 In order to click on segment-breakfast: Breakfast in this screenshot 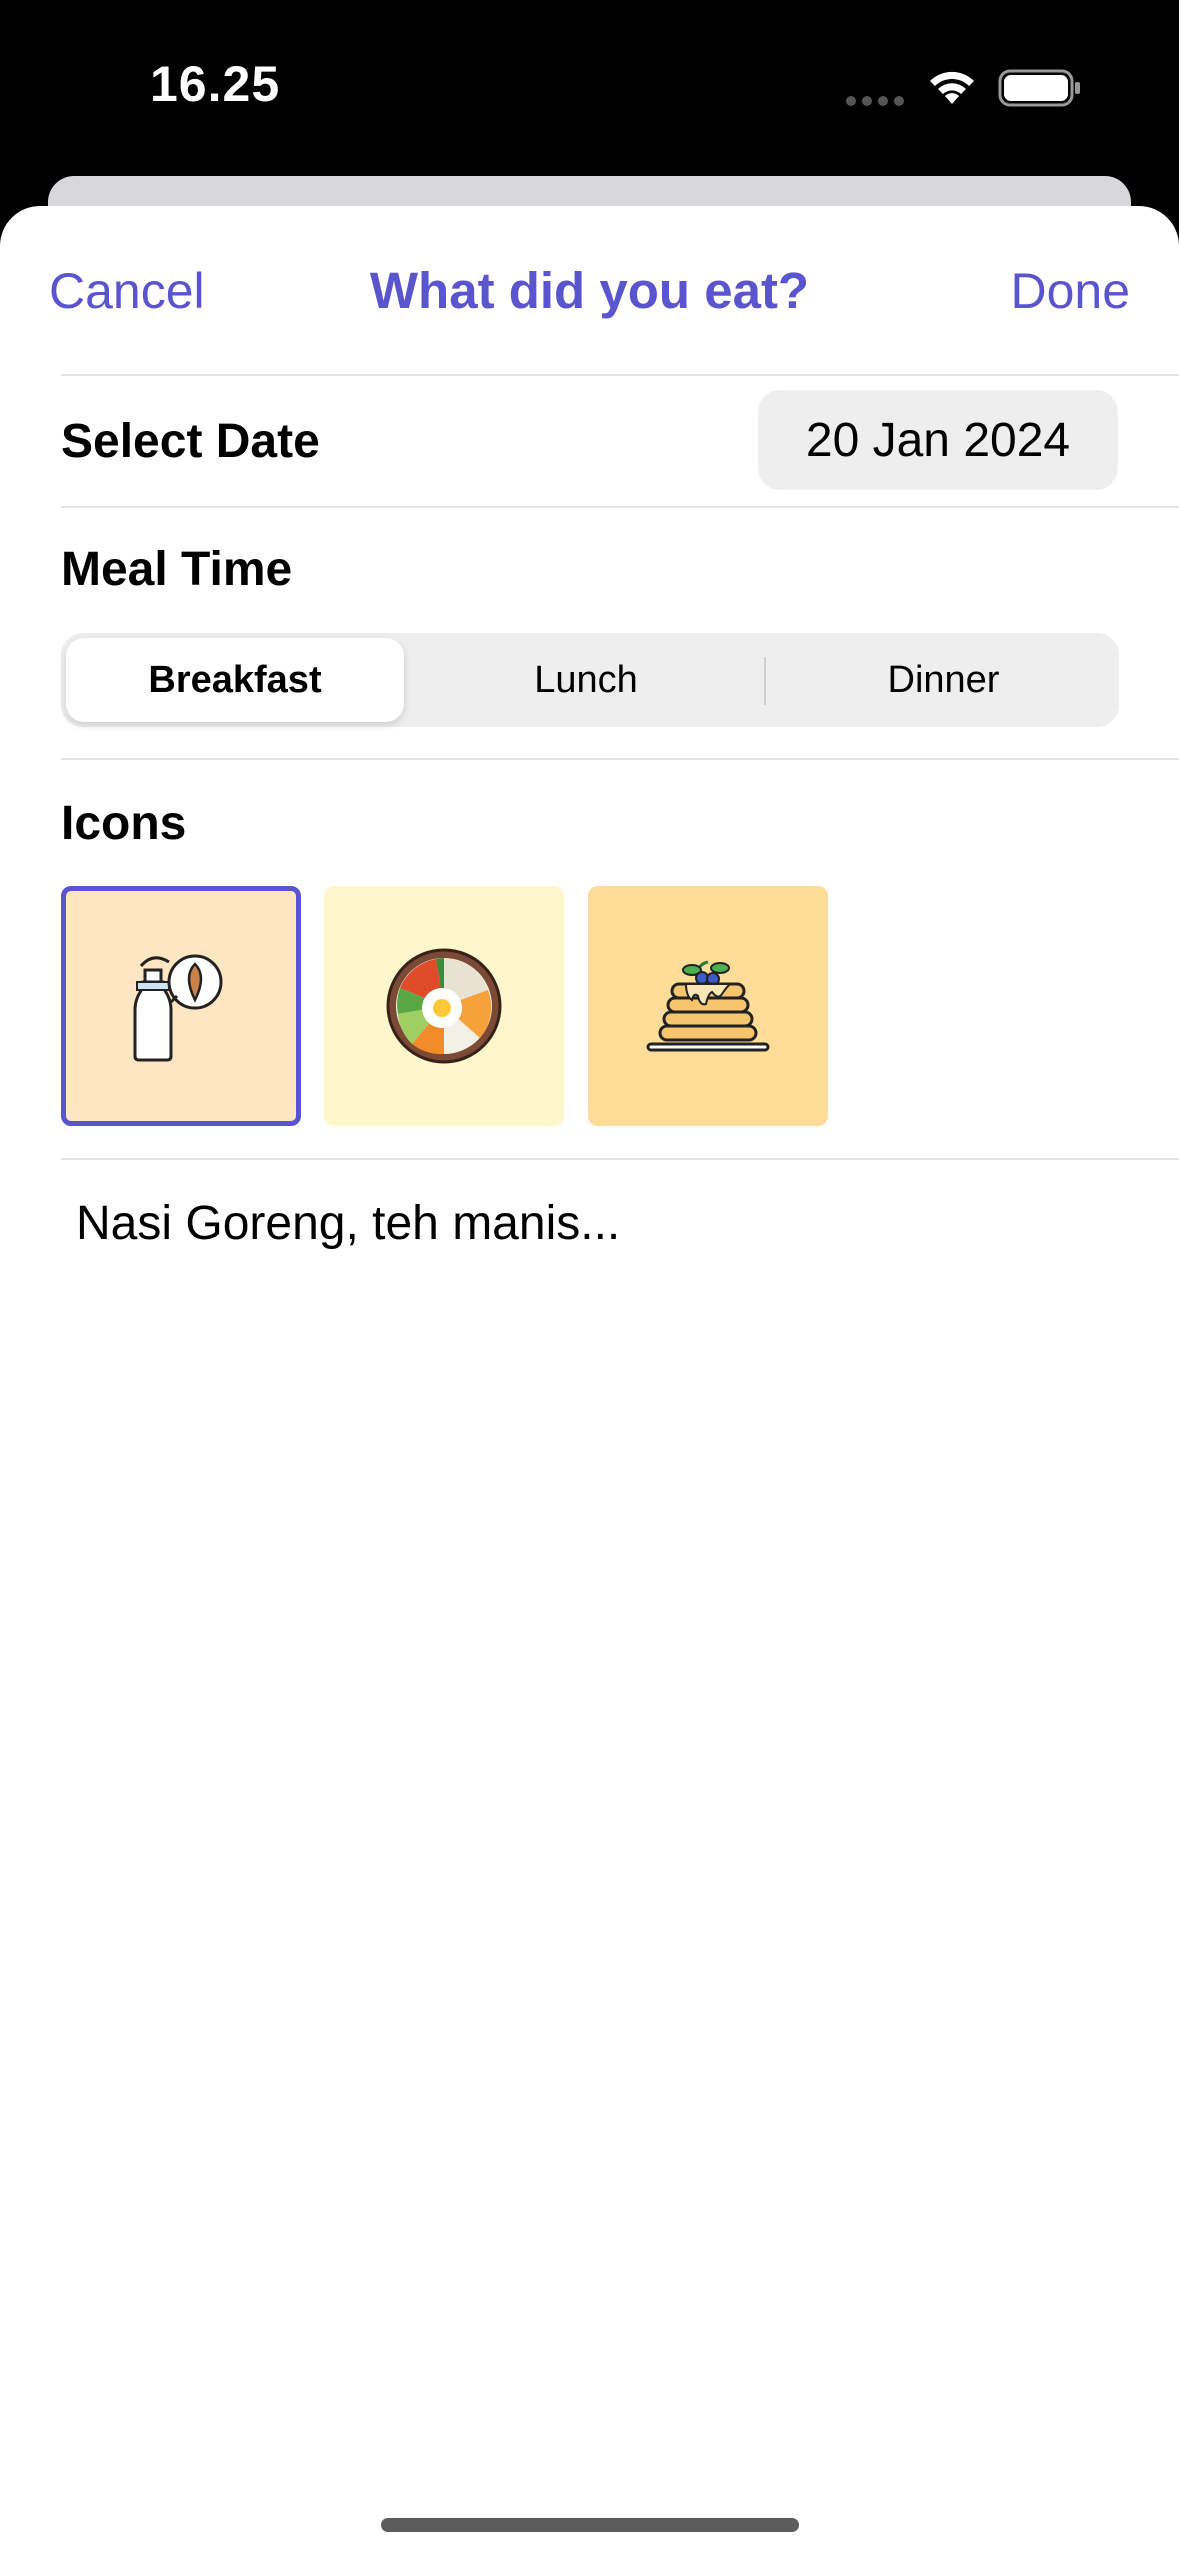, I will do `click(235, 680)`.